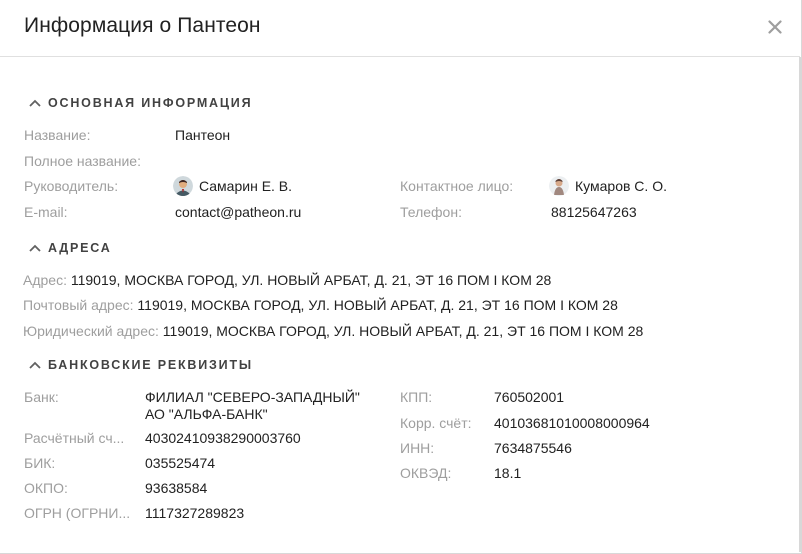 This screenshot has height=554, width=802. Describe the element at coordinates (508, 473) in the screenshot. I see `okved-value: 18.1` at that location.